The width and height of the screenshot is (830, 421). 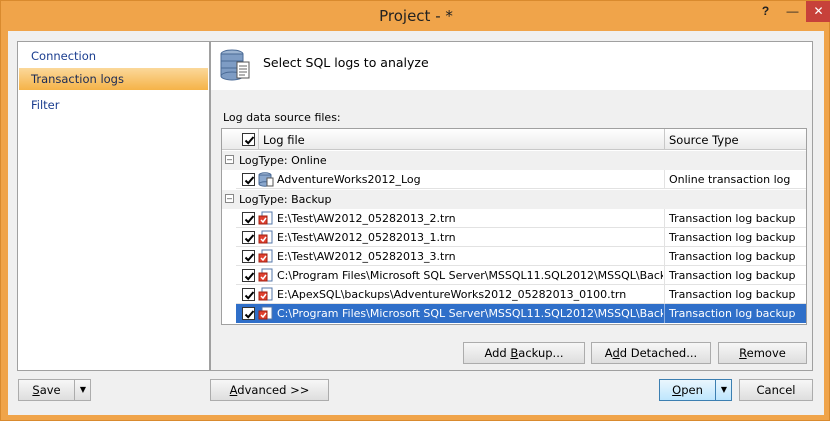 What do you see at coordinates (723, 390) in the screenshot?
I see `open-dropdown-arrow-icon: ▼` at bounding box center [723, 390].